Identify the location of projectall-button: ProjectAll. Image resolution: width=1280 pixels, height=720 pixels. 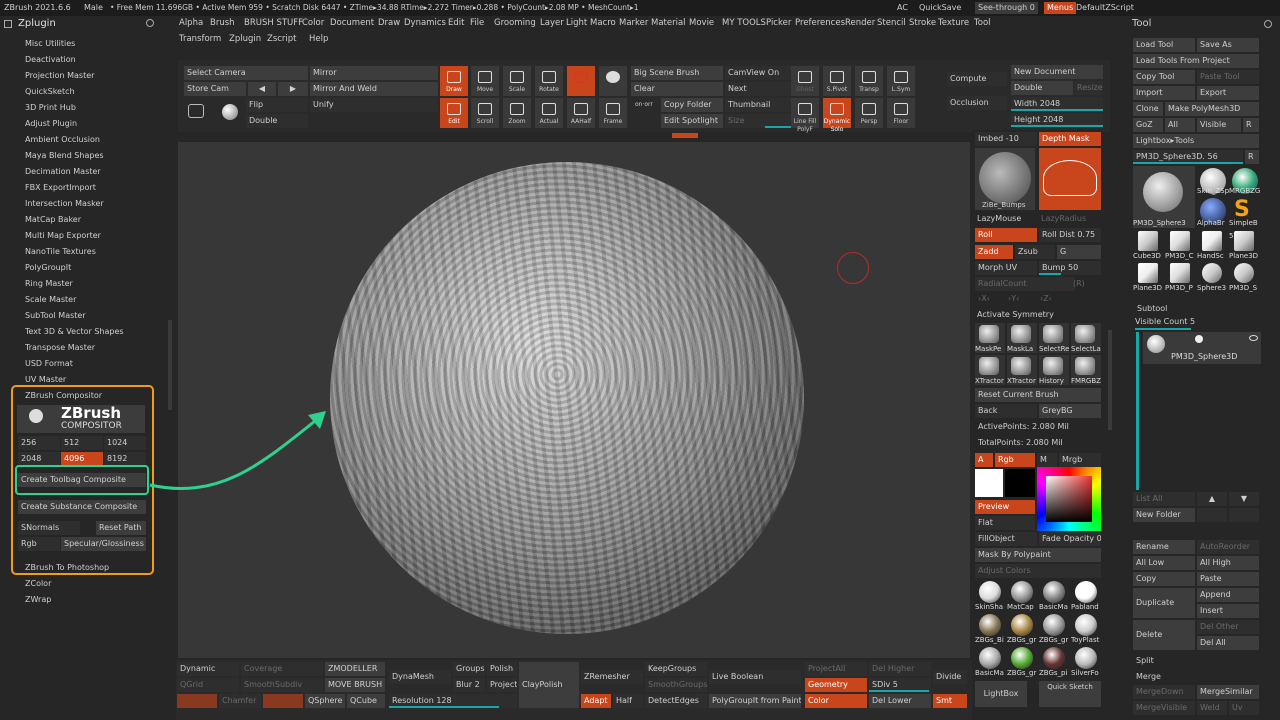
(836, 669).